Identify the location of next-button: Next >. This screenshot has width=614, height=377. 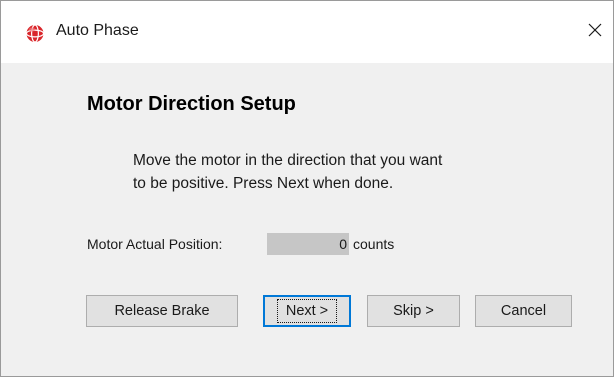
(307, 311).